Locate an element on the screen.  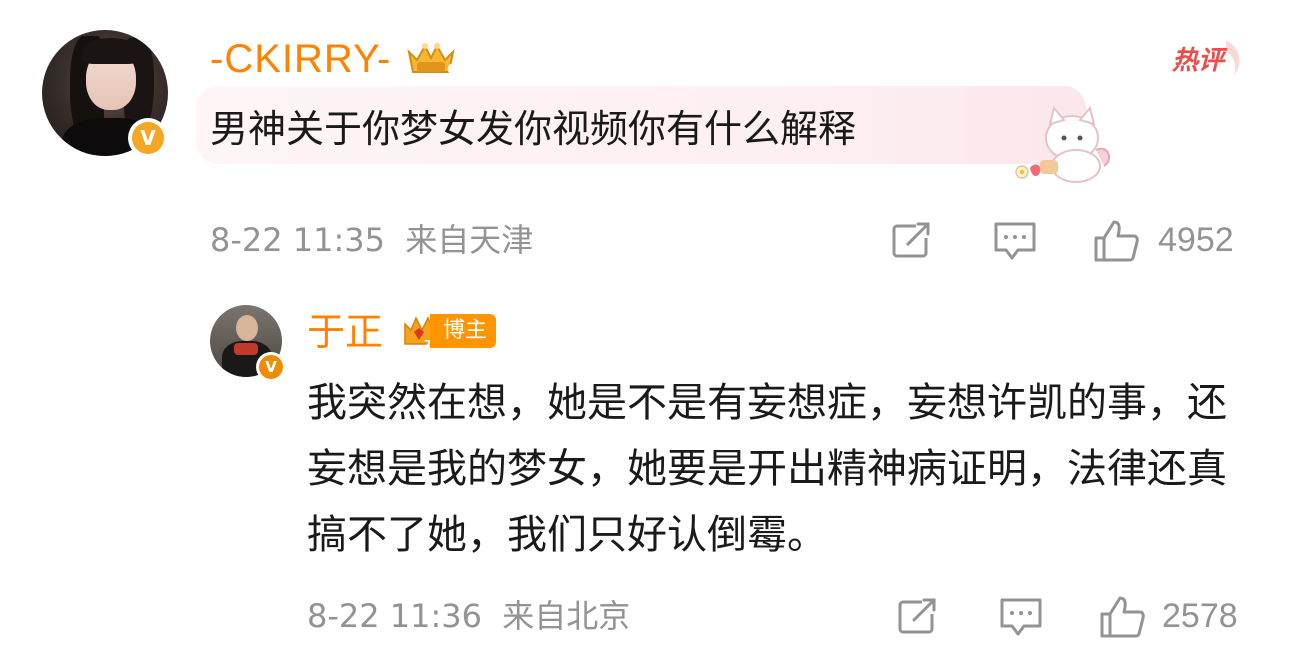
hot-comment-icon: 热评 is located at coordinates (1208, 58).